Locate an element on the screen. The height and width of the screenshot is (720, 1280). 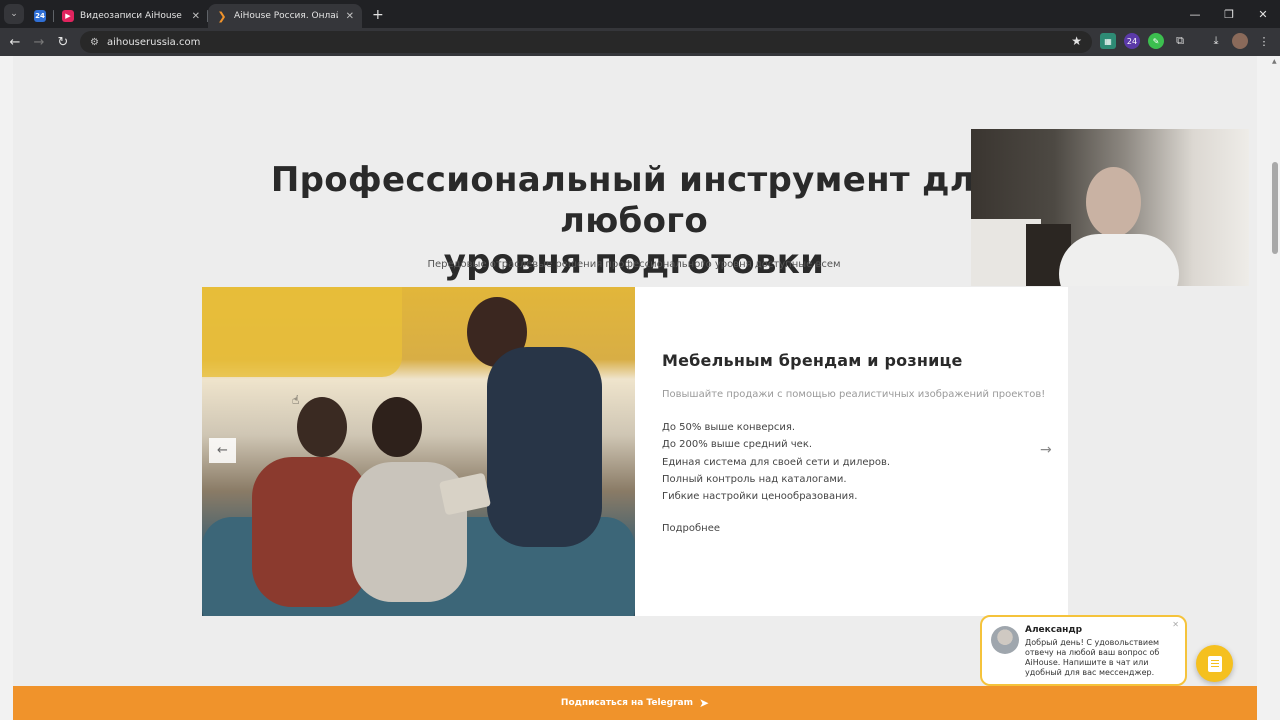
mouse-cursor-icon: ☝ is located at coordinates (296, 400).